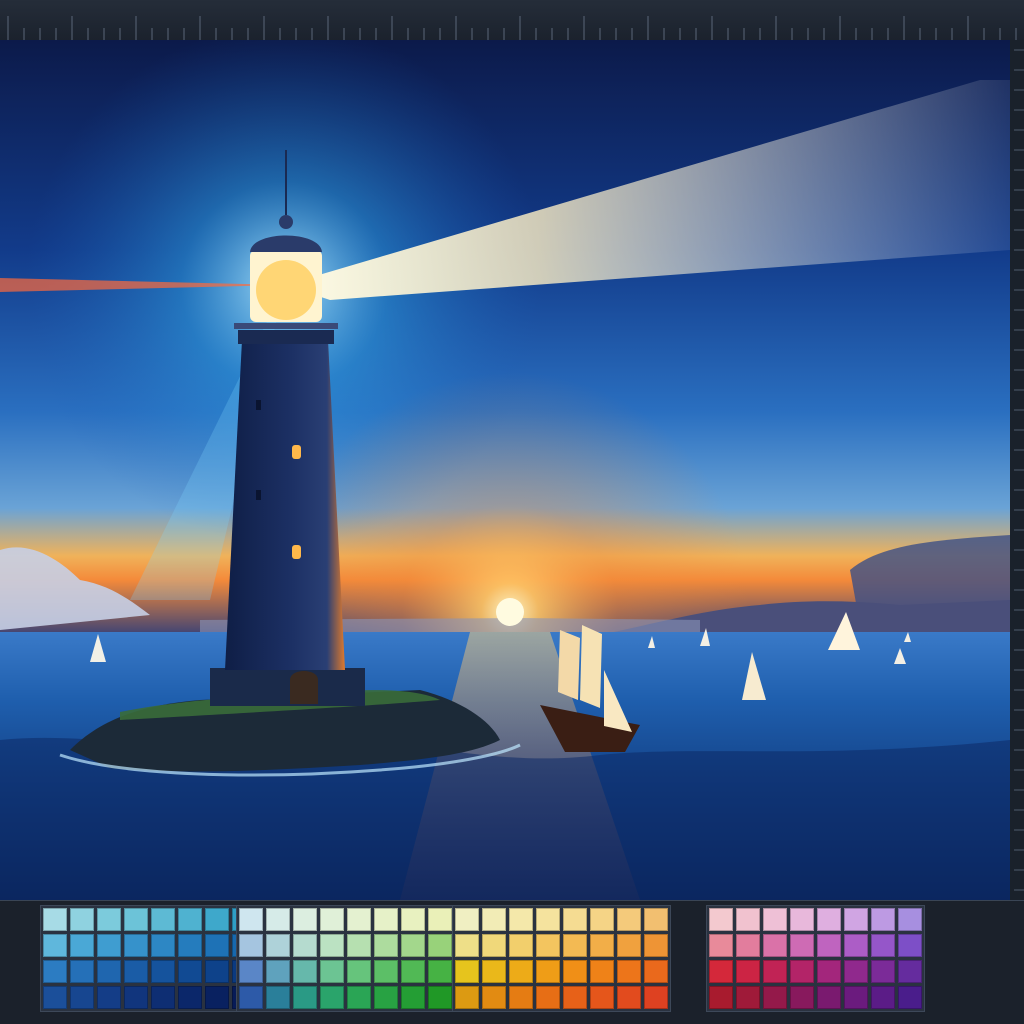  Describe the element at coordinates (512, 20) in the screenshot. I see `top-ruler` at that location.